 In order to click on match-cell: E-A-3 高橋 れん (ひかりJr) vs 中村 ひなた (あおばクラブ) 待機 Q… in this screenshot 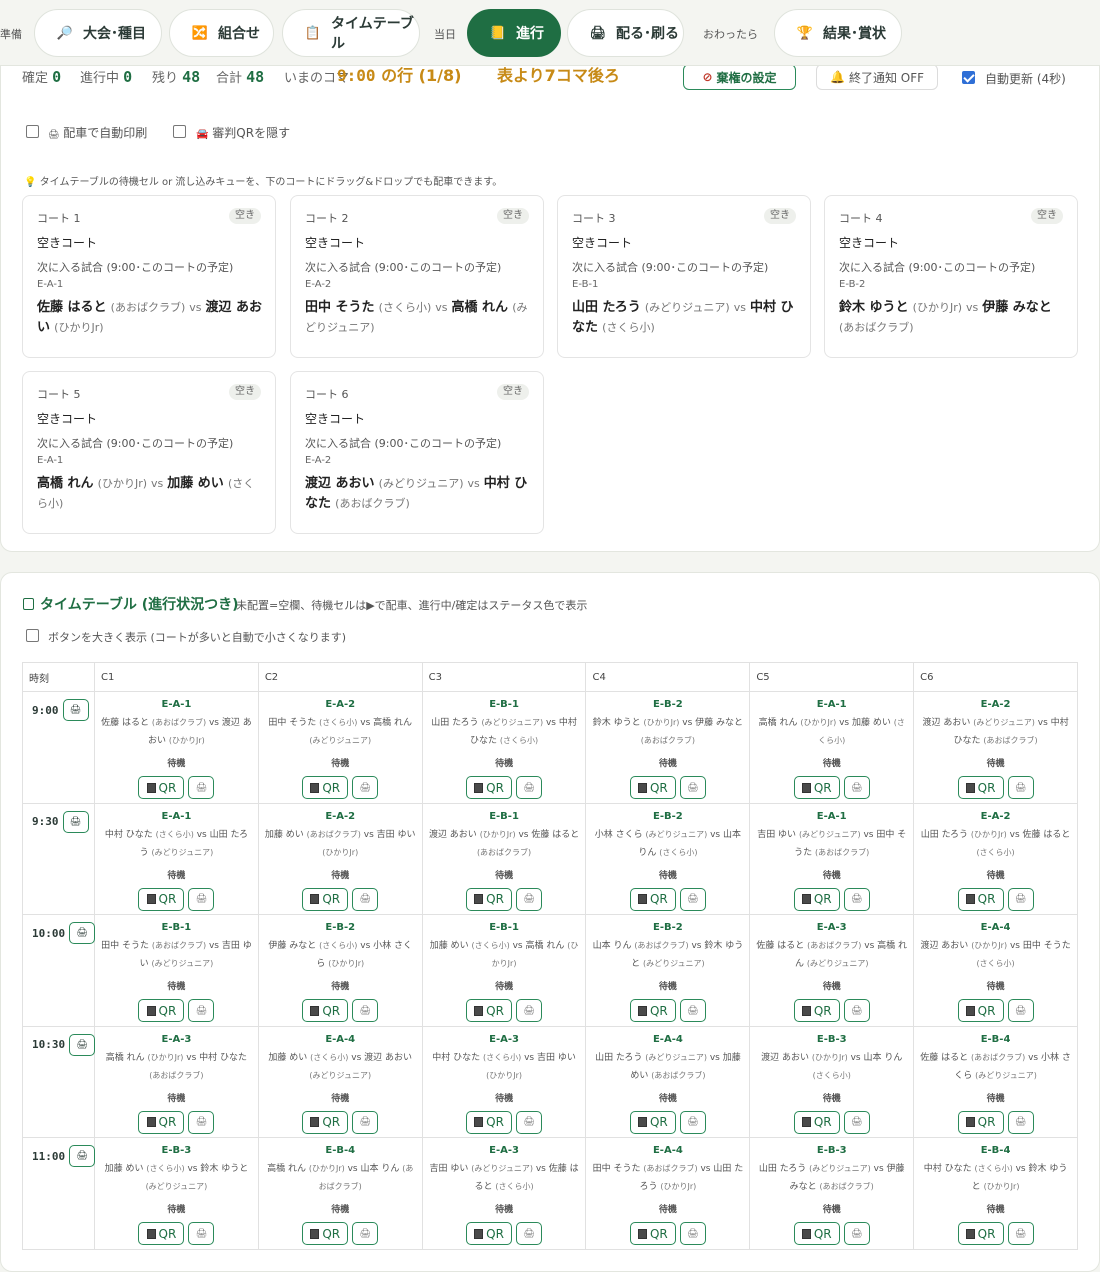, I will do `click(176, 1082)`.